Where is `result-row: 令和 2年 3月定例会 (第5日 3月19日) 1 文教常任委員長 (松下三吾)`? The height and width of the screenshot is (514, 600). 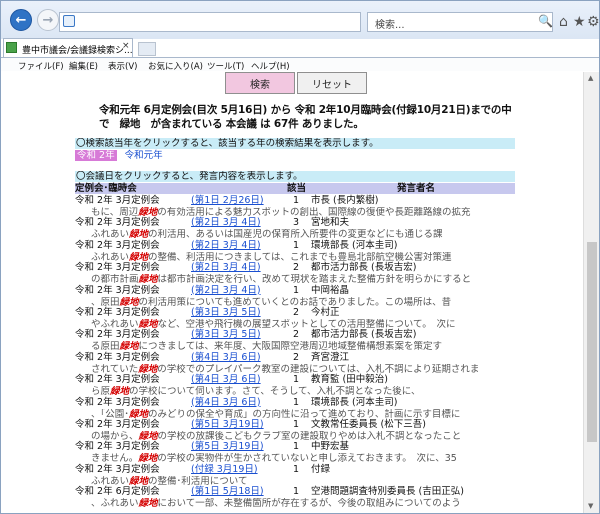
result-row: 令和 2年 3月定例会 (第5日 3月19日) 1 文教常任委員長 (松下三吾) is located at coordinates (297, 425).